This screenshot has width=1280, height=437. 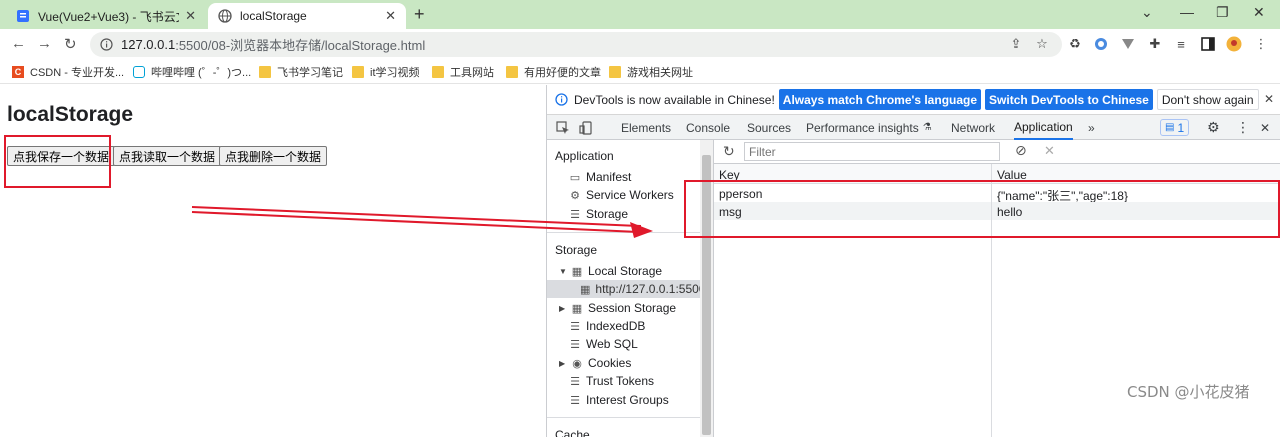 I want to click on sidebar-item-label: http://127.0.0.1:5500, so click(x=650, y=289).